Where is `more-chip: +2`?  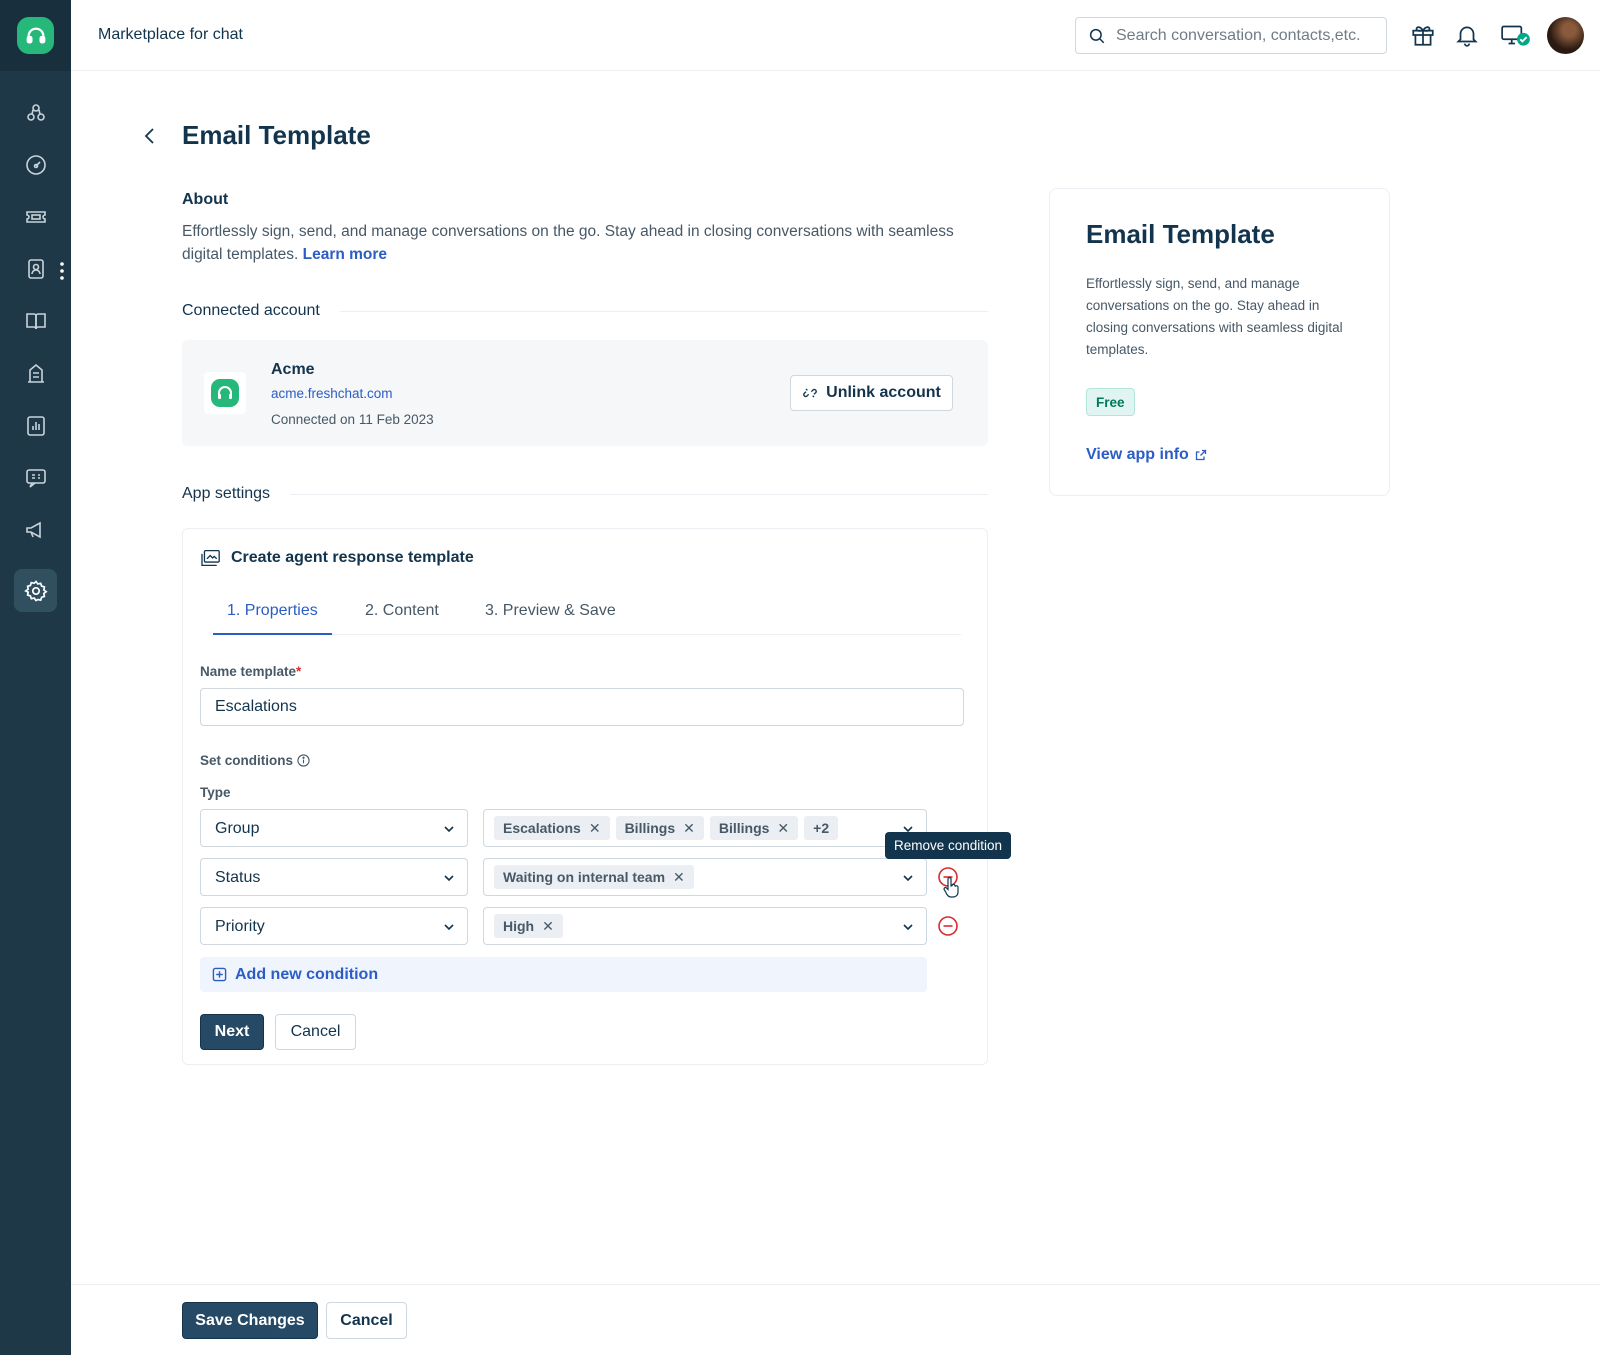
more-chip: +2 is located at coordinates (821, 828).